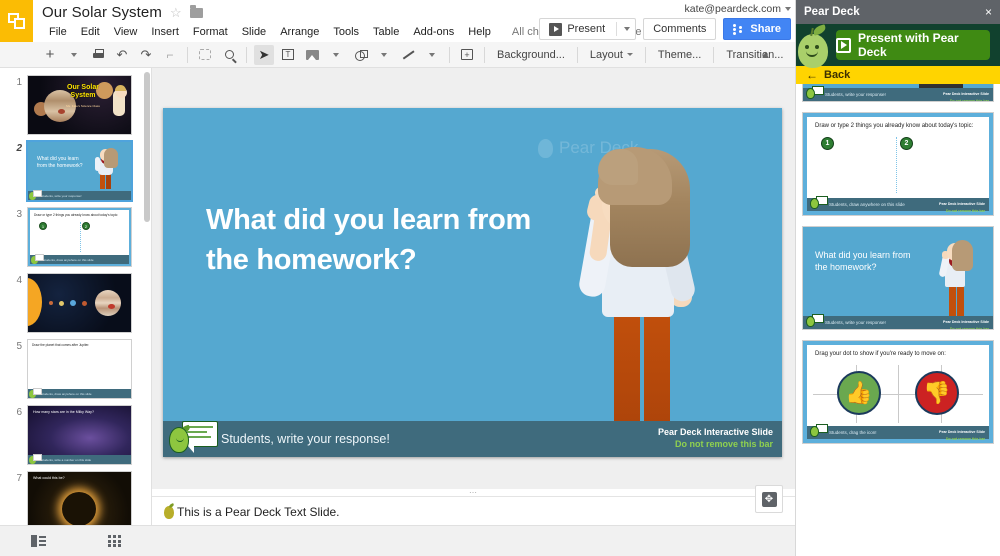  I want to click on menu-add-ons: Add-ons, so click(433, 32).